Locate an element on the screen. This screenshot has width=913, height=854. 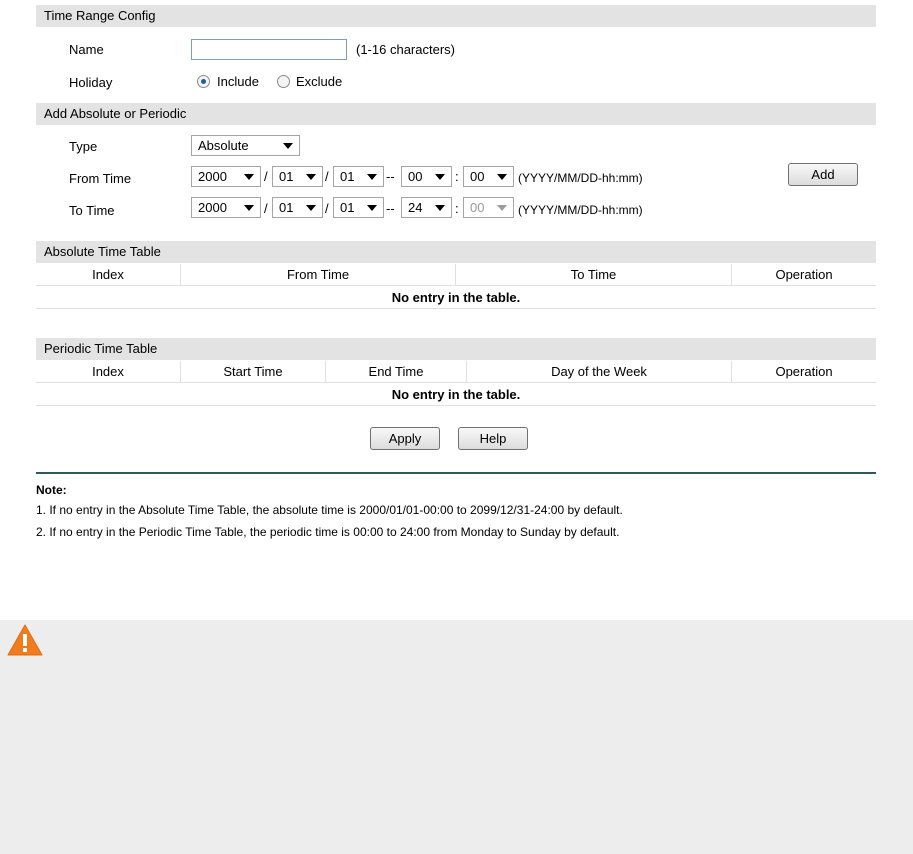
absolute-table-empty-row: No entry in the table. is located at coordinates (456, 298).